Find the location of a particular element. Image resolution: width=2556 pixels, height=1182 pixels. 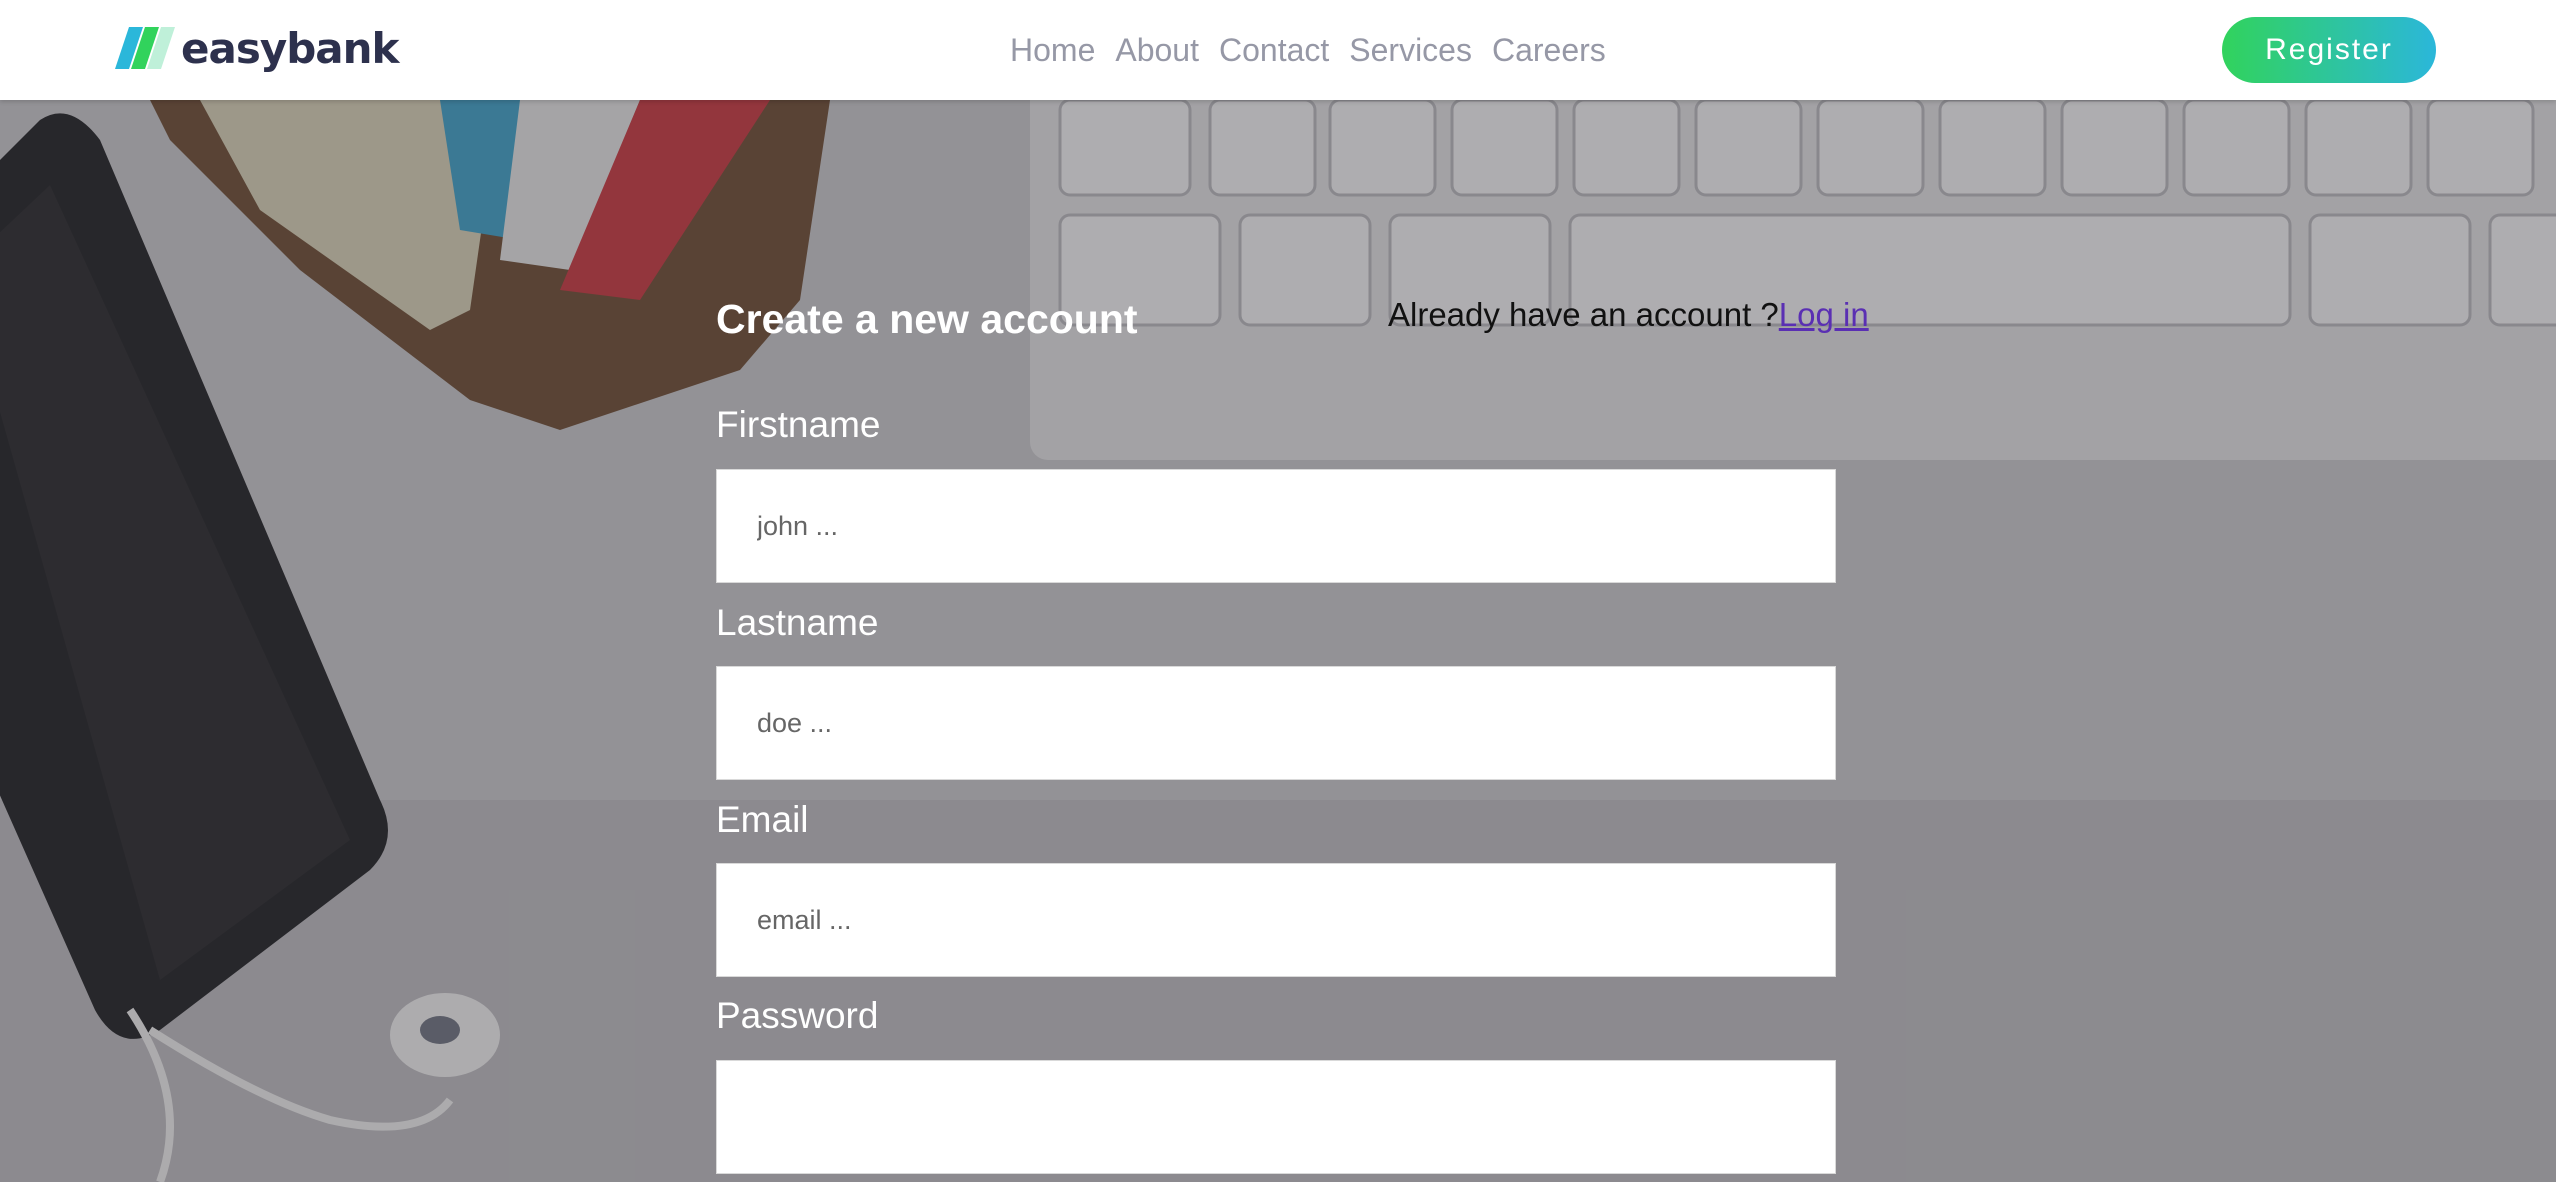

firstname-input is located at coordinates (1276, 526).